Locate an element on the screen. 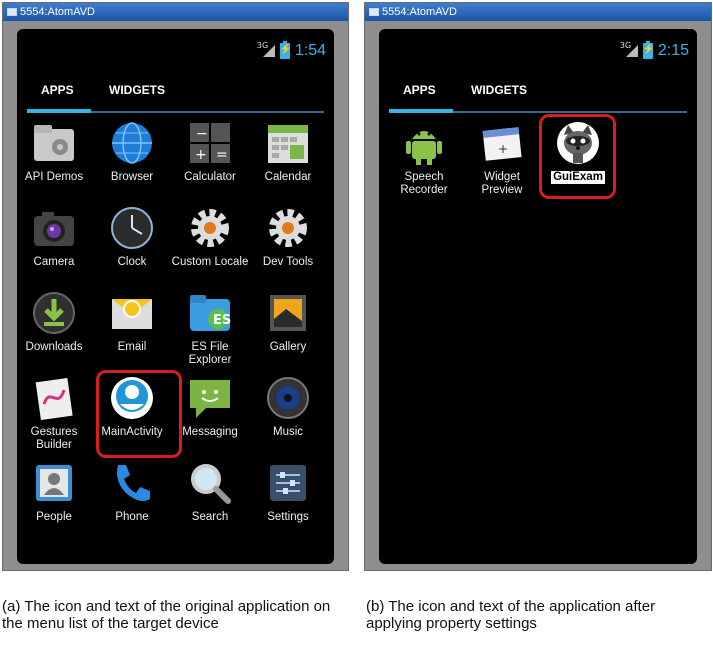 This screenshot has width=713, height=655. status-bar: 3G 1:54 is located at coordinates (291, 51).